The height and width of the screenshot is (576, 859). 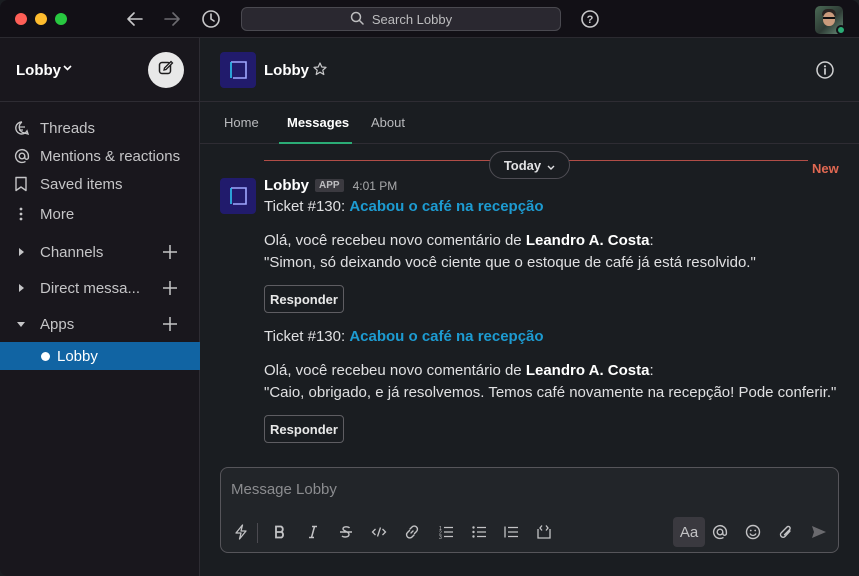 I want to click on sidebar-item-threads: Threads, so click(x=100, y=128).